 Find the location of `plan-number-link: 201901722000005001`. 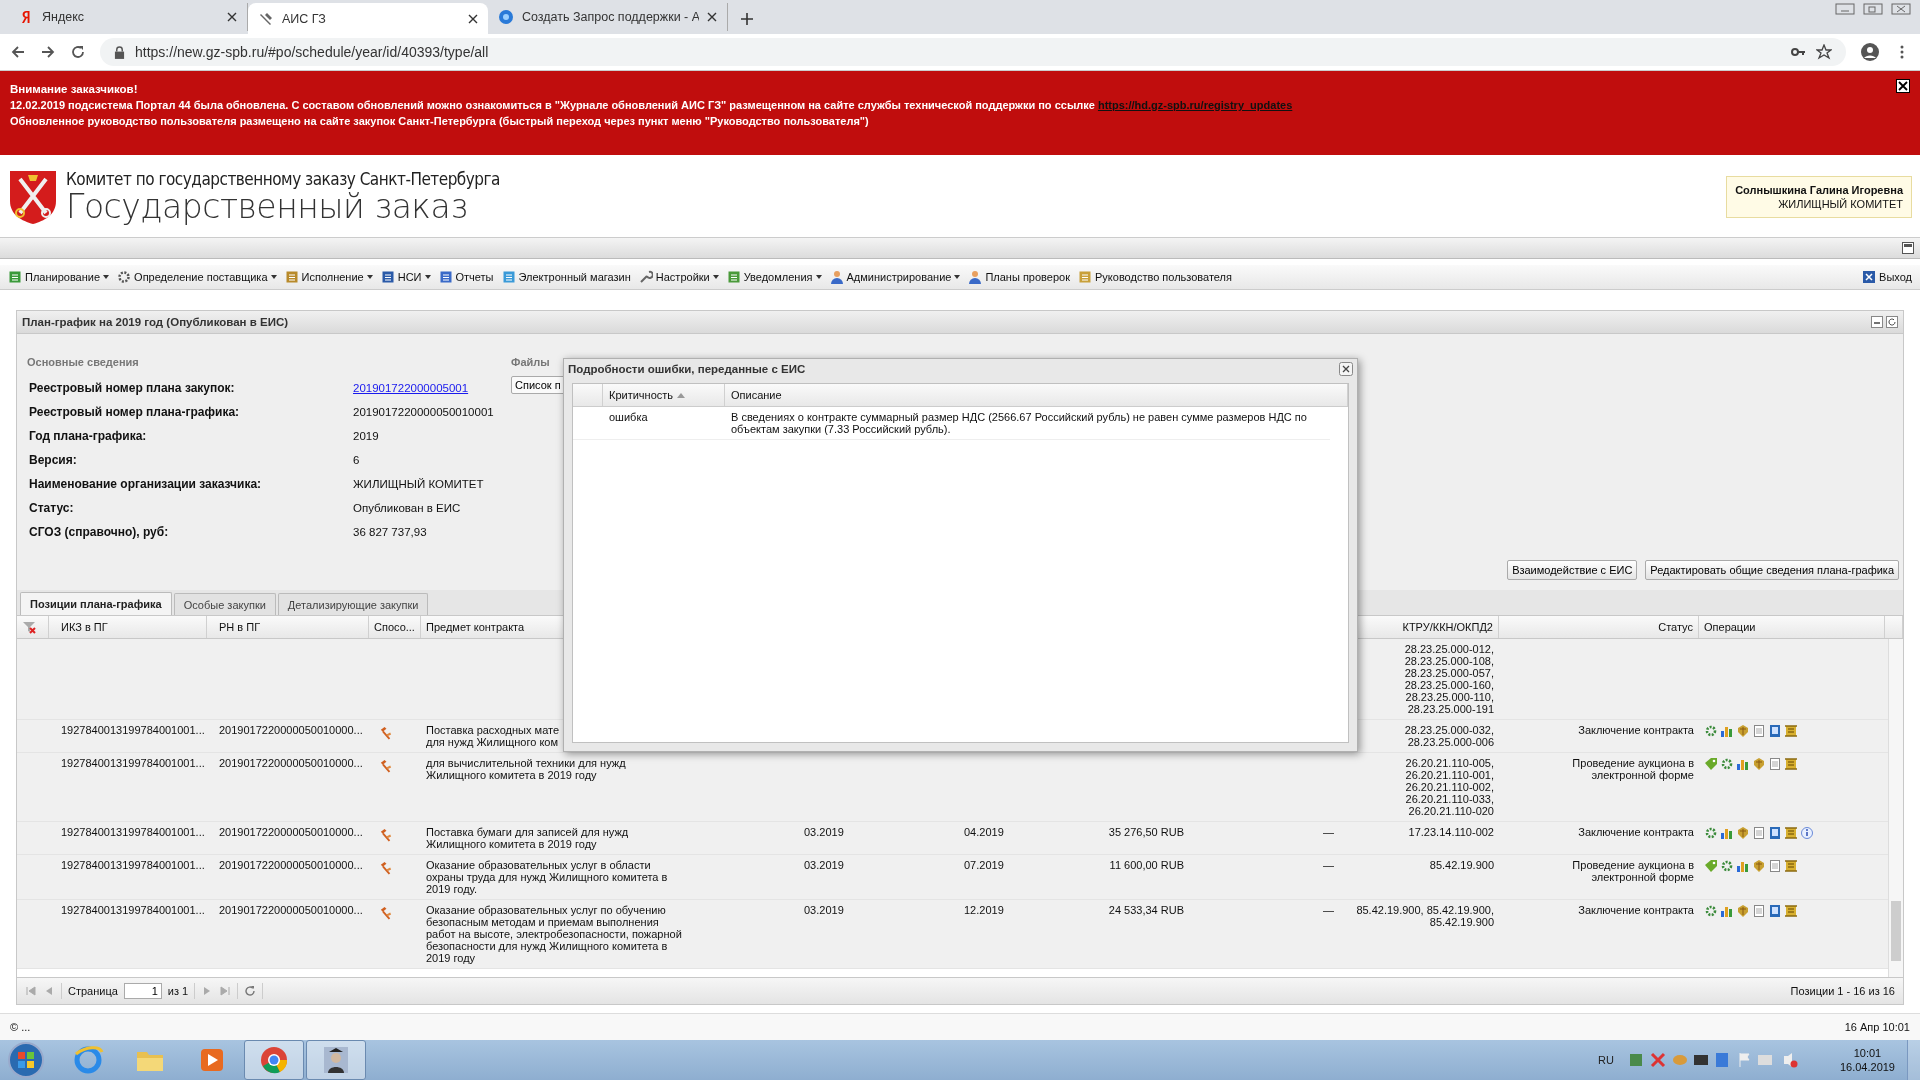

plan-number-link: 201901722000005001 is located at coordinates (411, 388).